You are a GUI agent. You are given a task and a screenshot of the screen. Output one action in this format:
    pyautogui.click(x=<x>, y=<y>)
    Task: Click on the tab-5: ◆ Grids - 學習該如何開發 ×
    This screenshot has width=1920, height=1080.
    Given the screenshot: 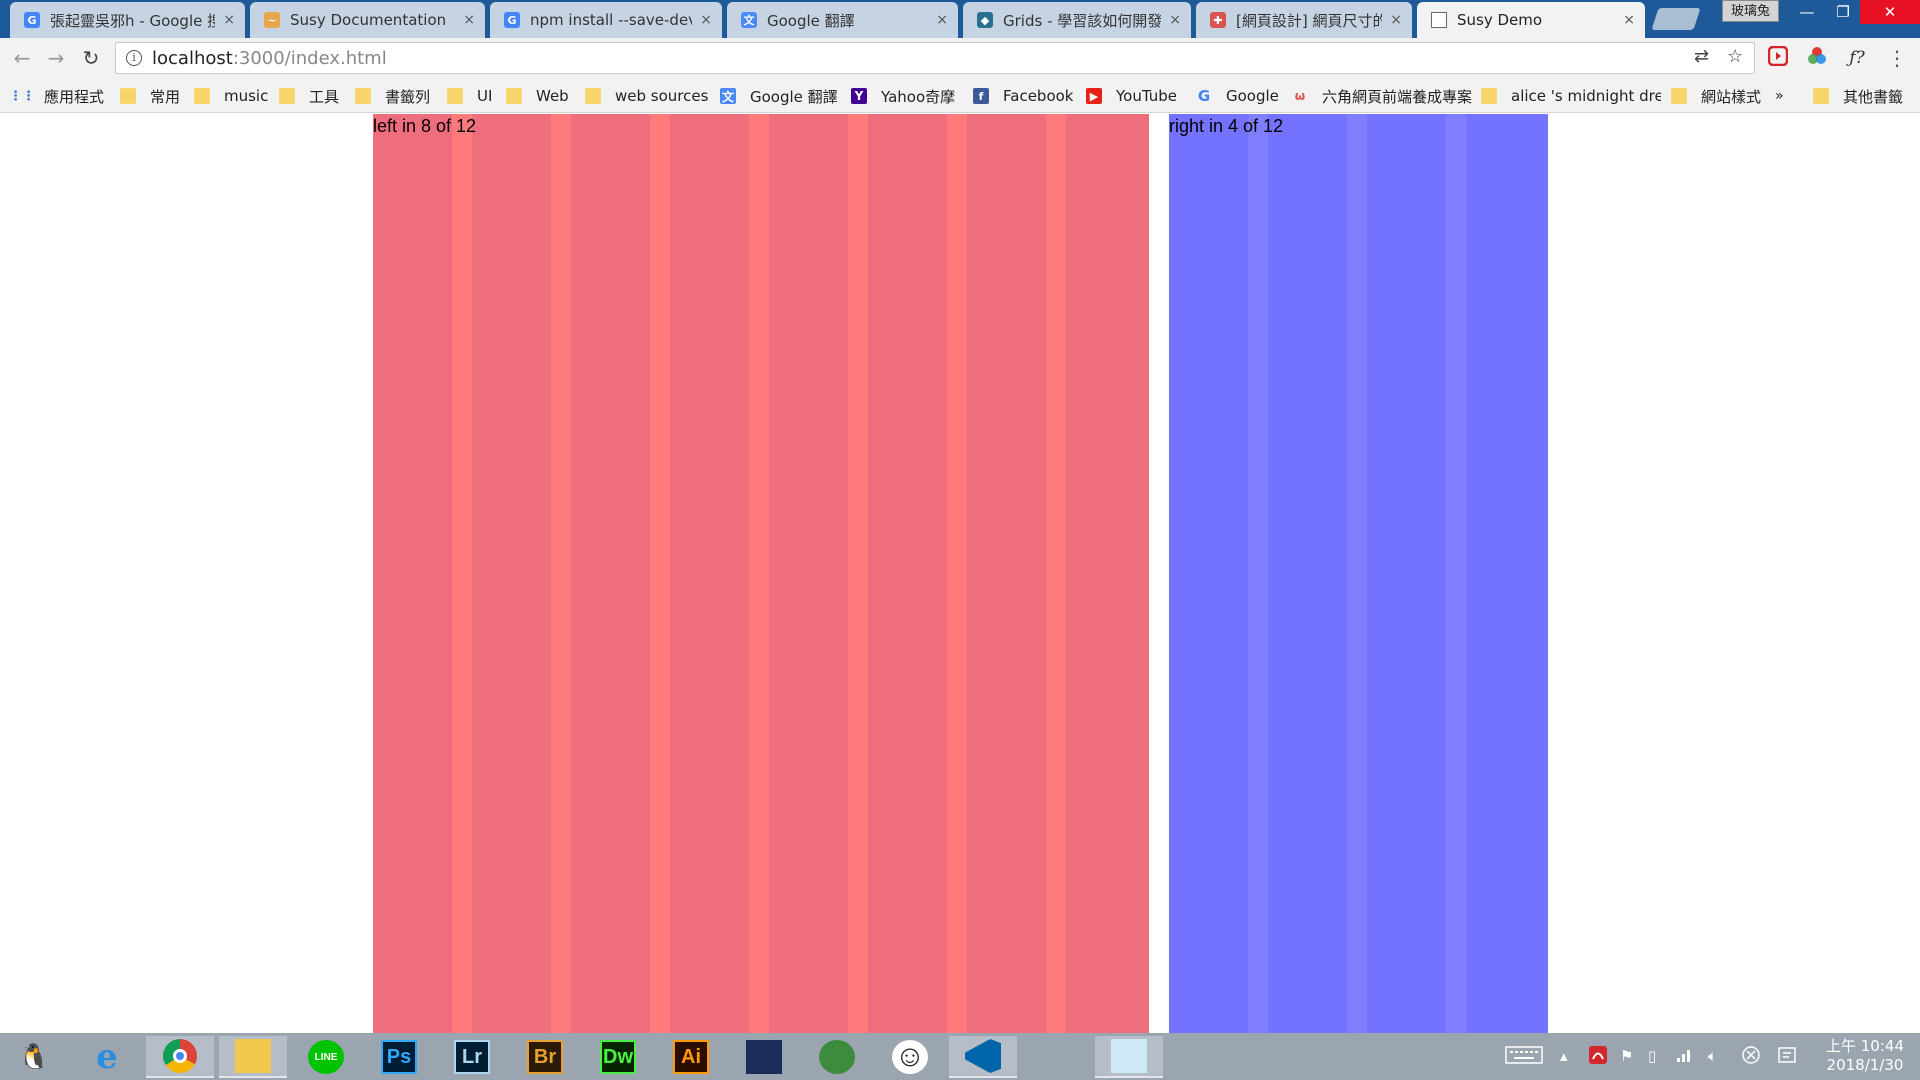 What is the action you would take?
    pyautogui.click(x=1077, y=20)
    